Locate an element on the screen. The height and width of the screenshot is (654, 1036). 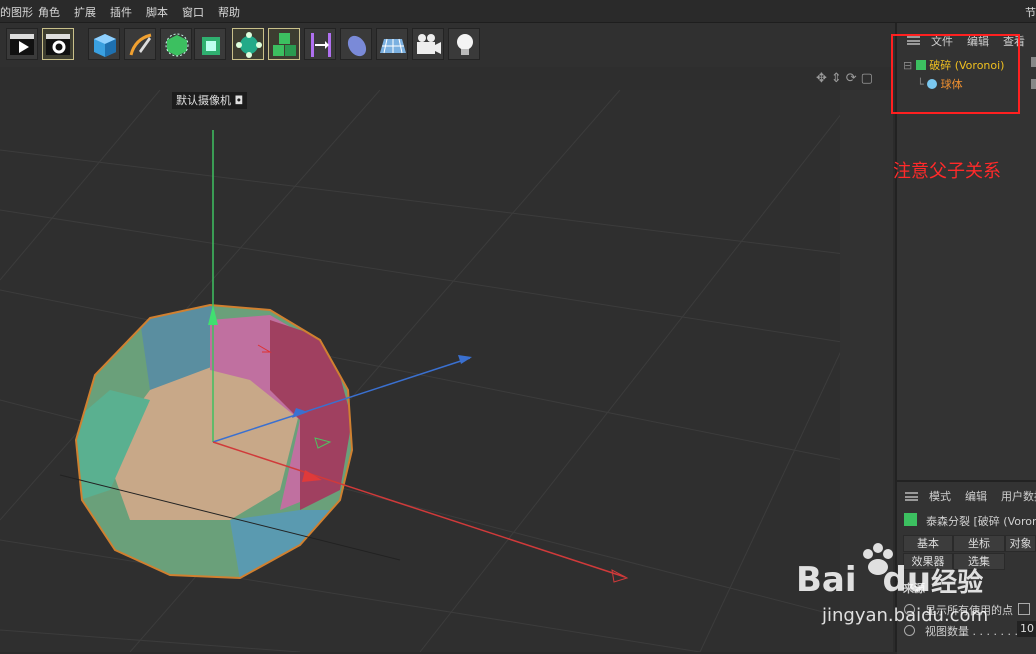
menu-item-graphics: 的图形 is located at coordinates (16, 12).